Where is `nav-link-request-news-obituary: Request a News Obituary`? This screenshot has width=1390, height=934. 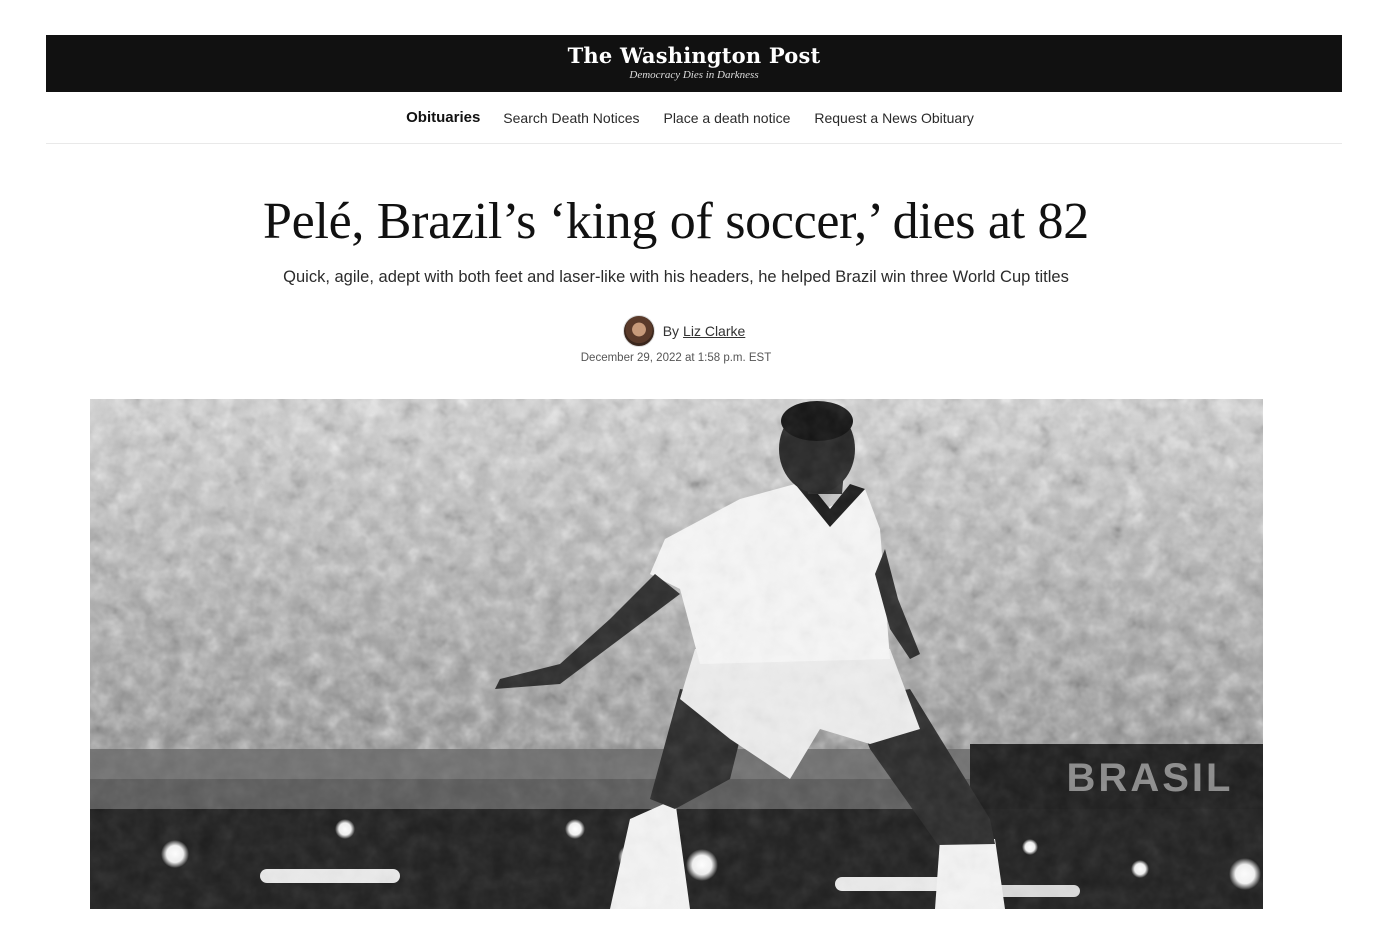
nav-link-request-news-obituary: Request a News Obituary is located at coordinates (894, 118).